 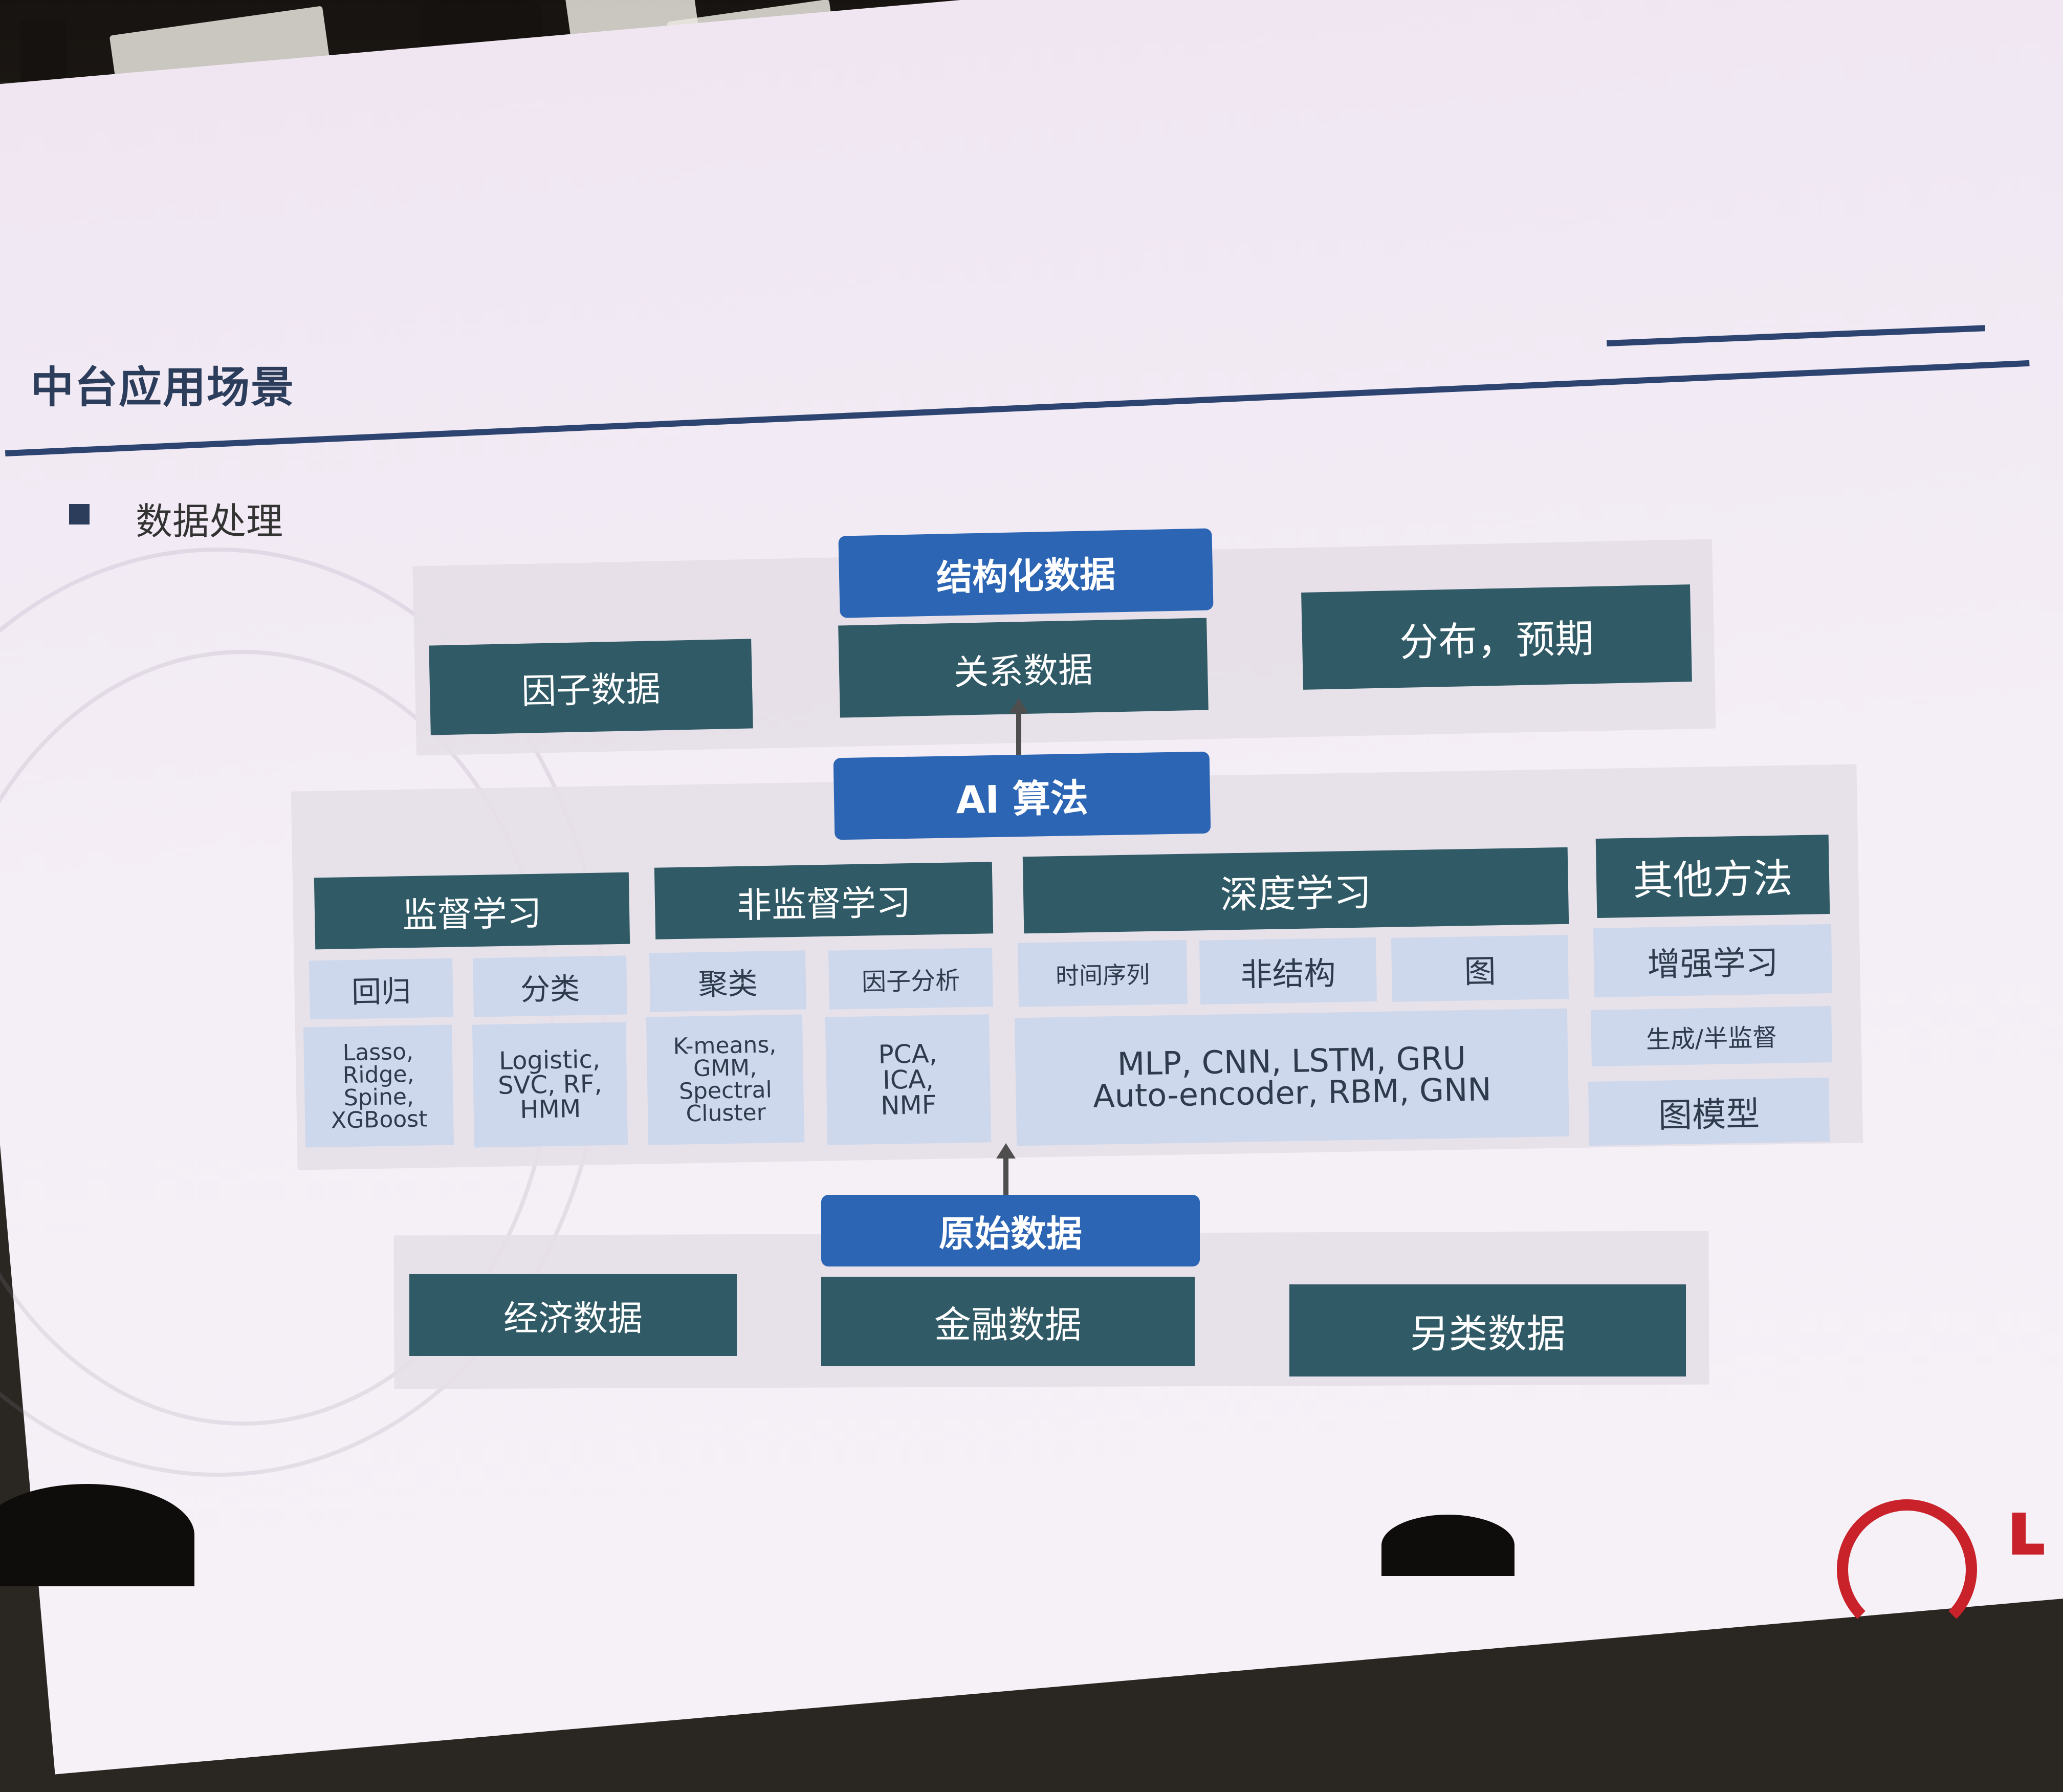 I want to click on classification-methods: Logistic, SVC, RF, HMM, so click(x=550, y=1085).